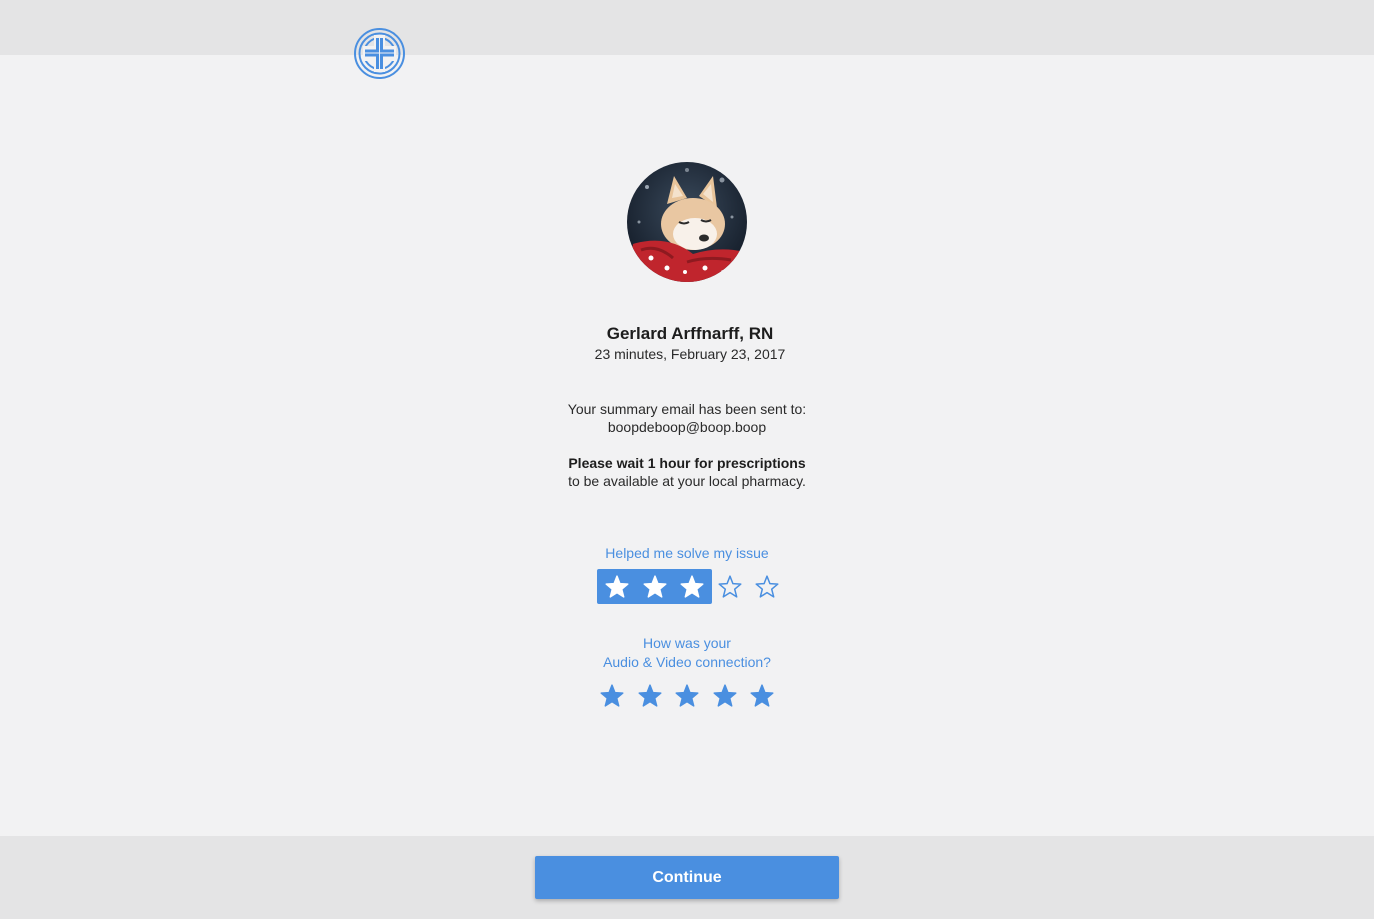 The image size is (1374, 919). I want to click on provider-name: Gerlard Arffnarff, RN, so click(690, 333).